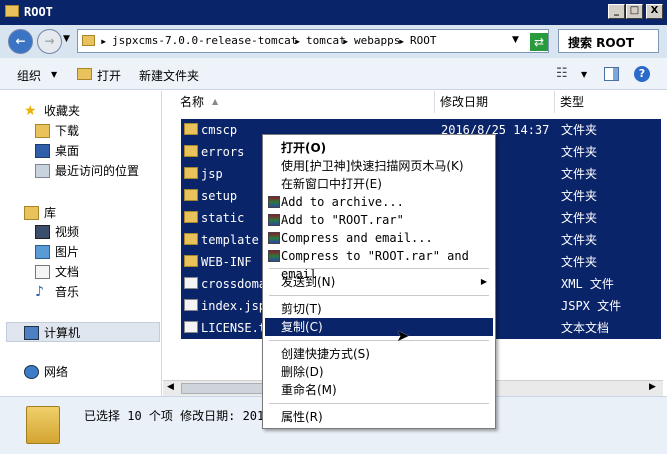  I want to click on mouse-cursor-icon: ➤, so click(403, 335).